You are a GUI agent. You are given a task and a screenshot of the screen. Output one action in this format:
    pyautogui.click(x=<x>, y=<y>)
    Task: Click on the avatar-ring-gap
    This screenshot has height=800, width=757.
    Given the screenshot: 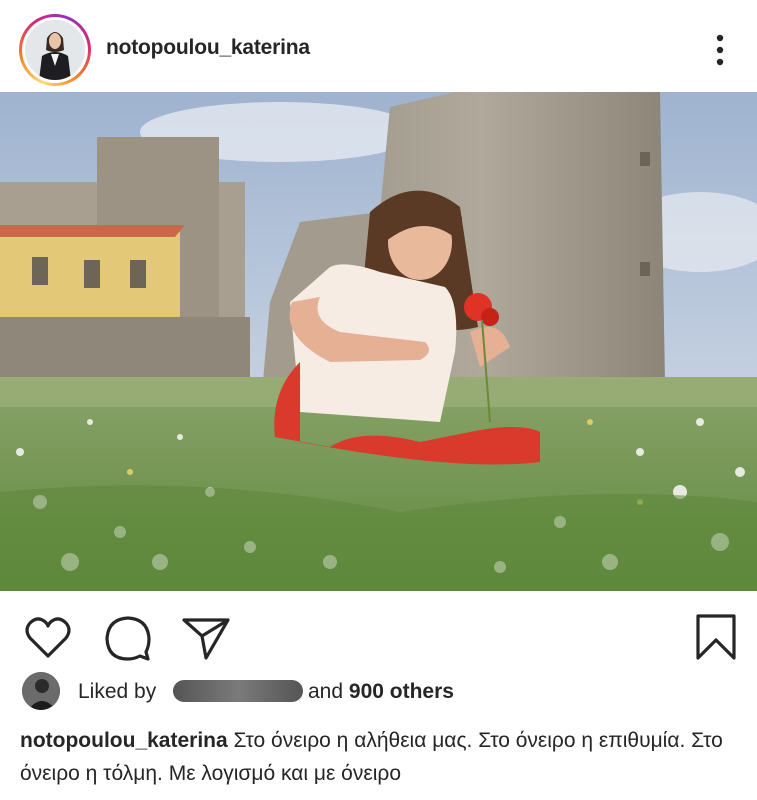 What is the action you would take?
    pyautogui.click(x=55, y=50)
    